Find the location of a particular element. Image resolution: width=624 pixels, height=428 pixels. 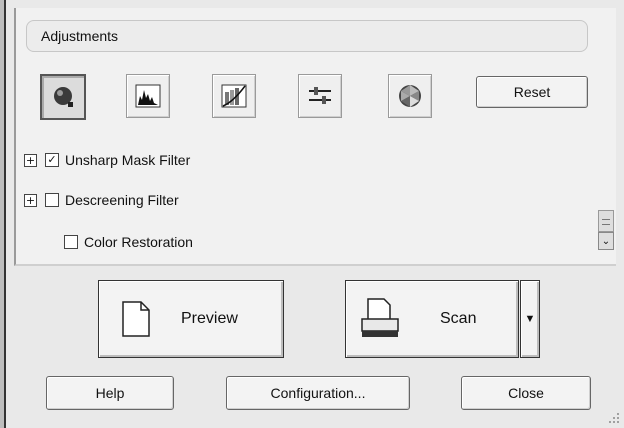

image-adjustment-icon is located at coordinates (320, 95).